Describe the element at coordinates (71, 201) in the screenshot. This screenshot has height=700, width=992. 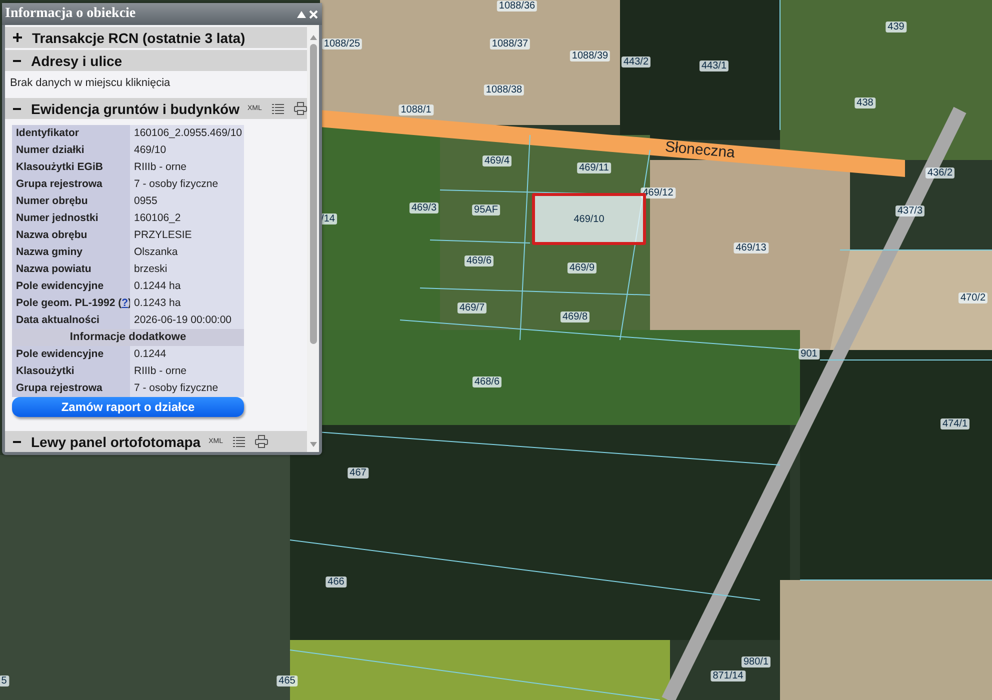
I see `table-label-cell: Numer obrębu` at that location.